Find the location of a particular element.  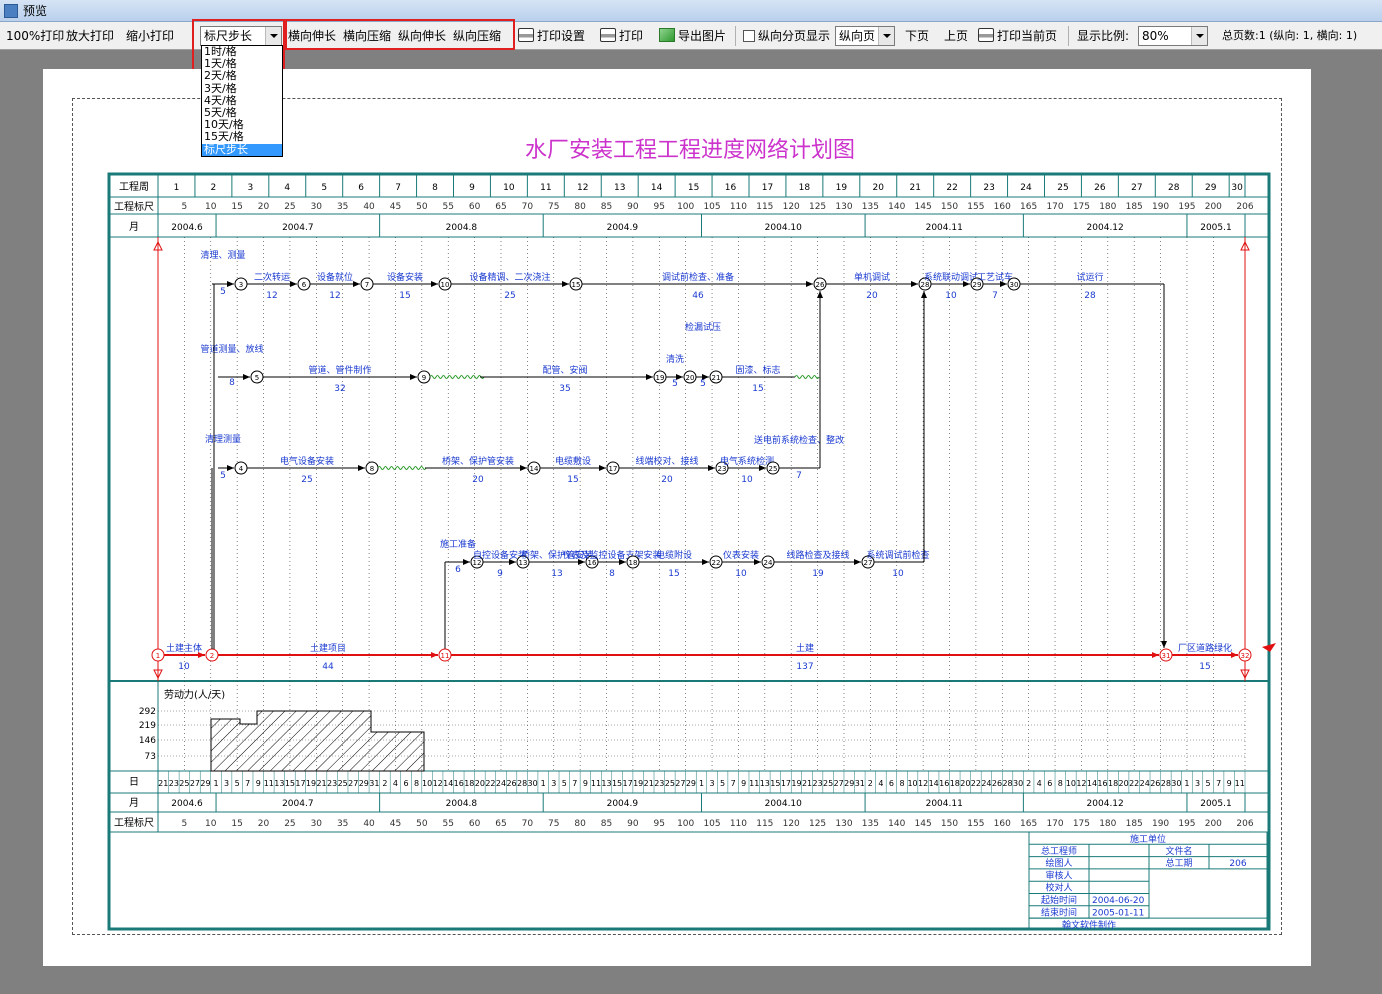

week-tick-label: 16 is located at coordinates (731, 188).